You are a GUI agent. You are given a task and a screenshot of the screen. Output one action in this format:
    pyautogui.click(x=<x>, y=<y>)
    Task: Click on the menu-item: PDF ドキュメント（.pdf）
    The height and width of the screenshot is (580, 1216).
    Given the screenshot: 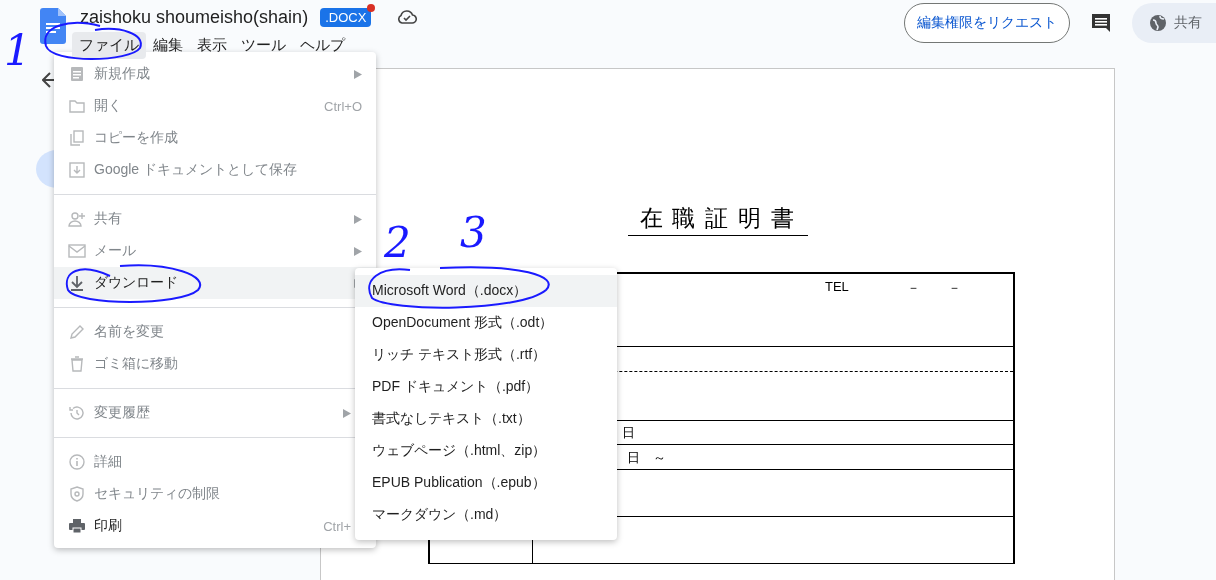 What is the action you would take?
    pyautogui.click(x=486, y=387)
    